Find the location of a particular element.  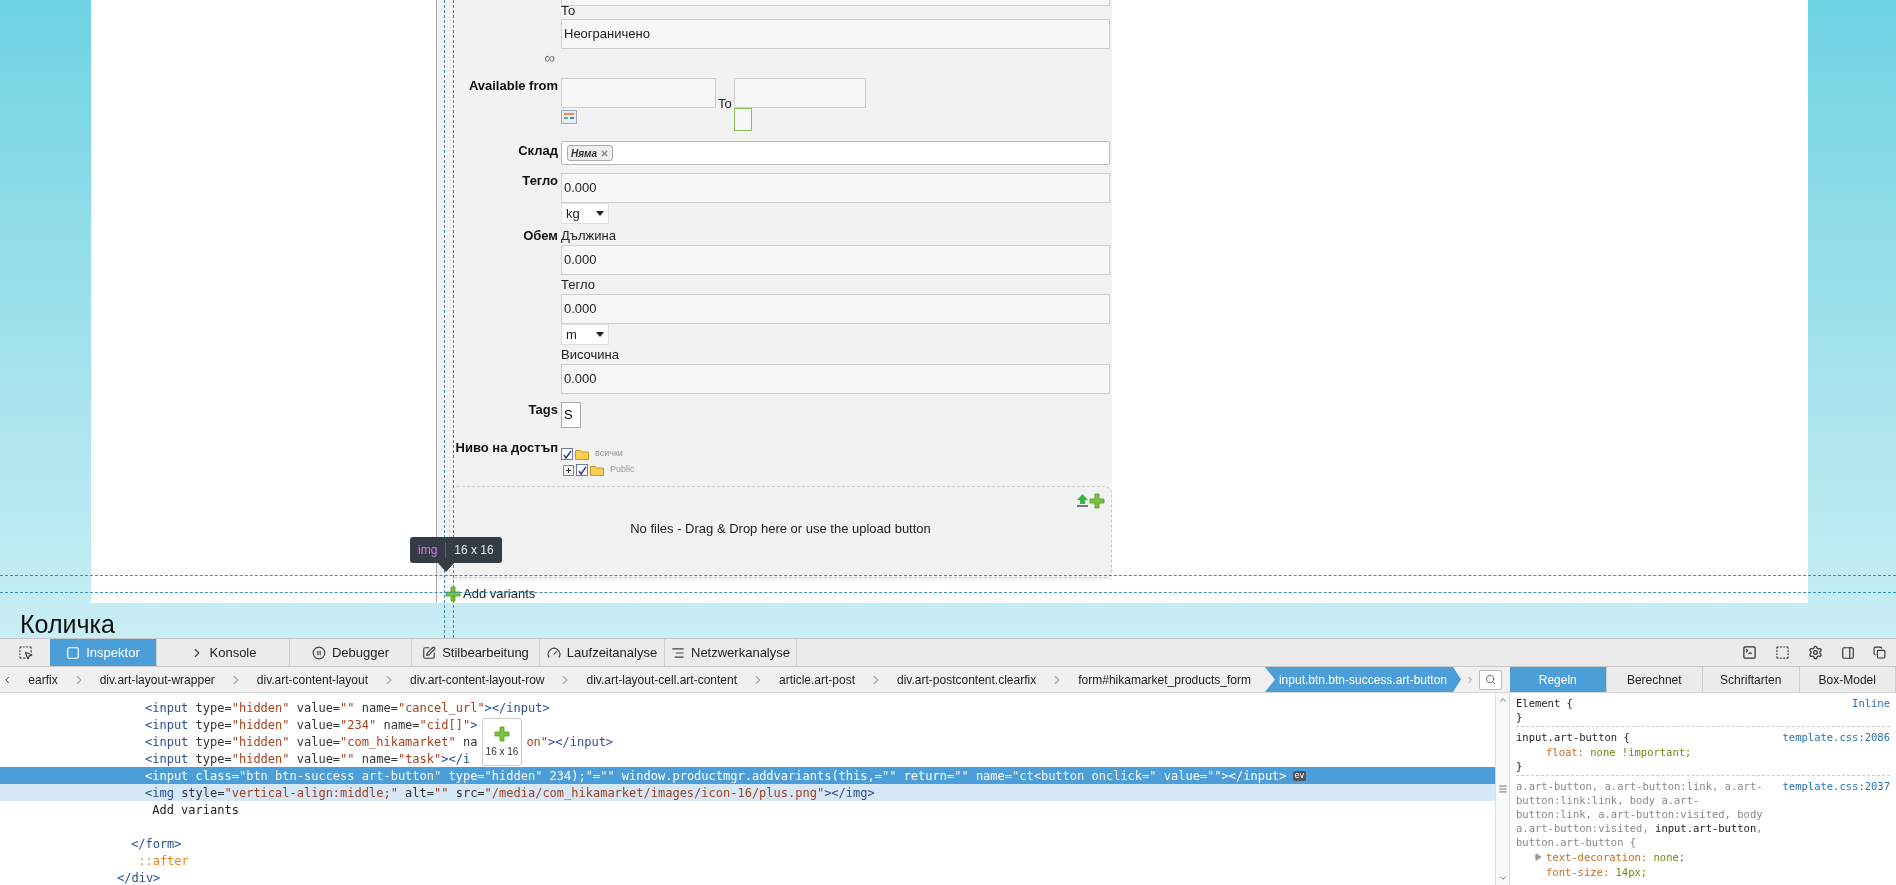

infinity-symbol: ∞ is located at coordinates (549, 58).